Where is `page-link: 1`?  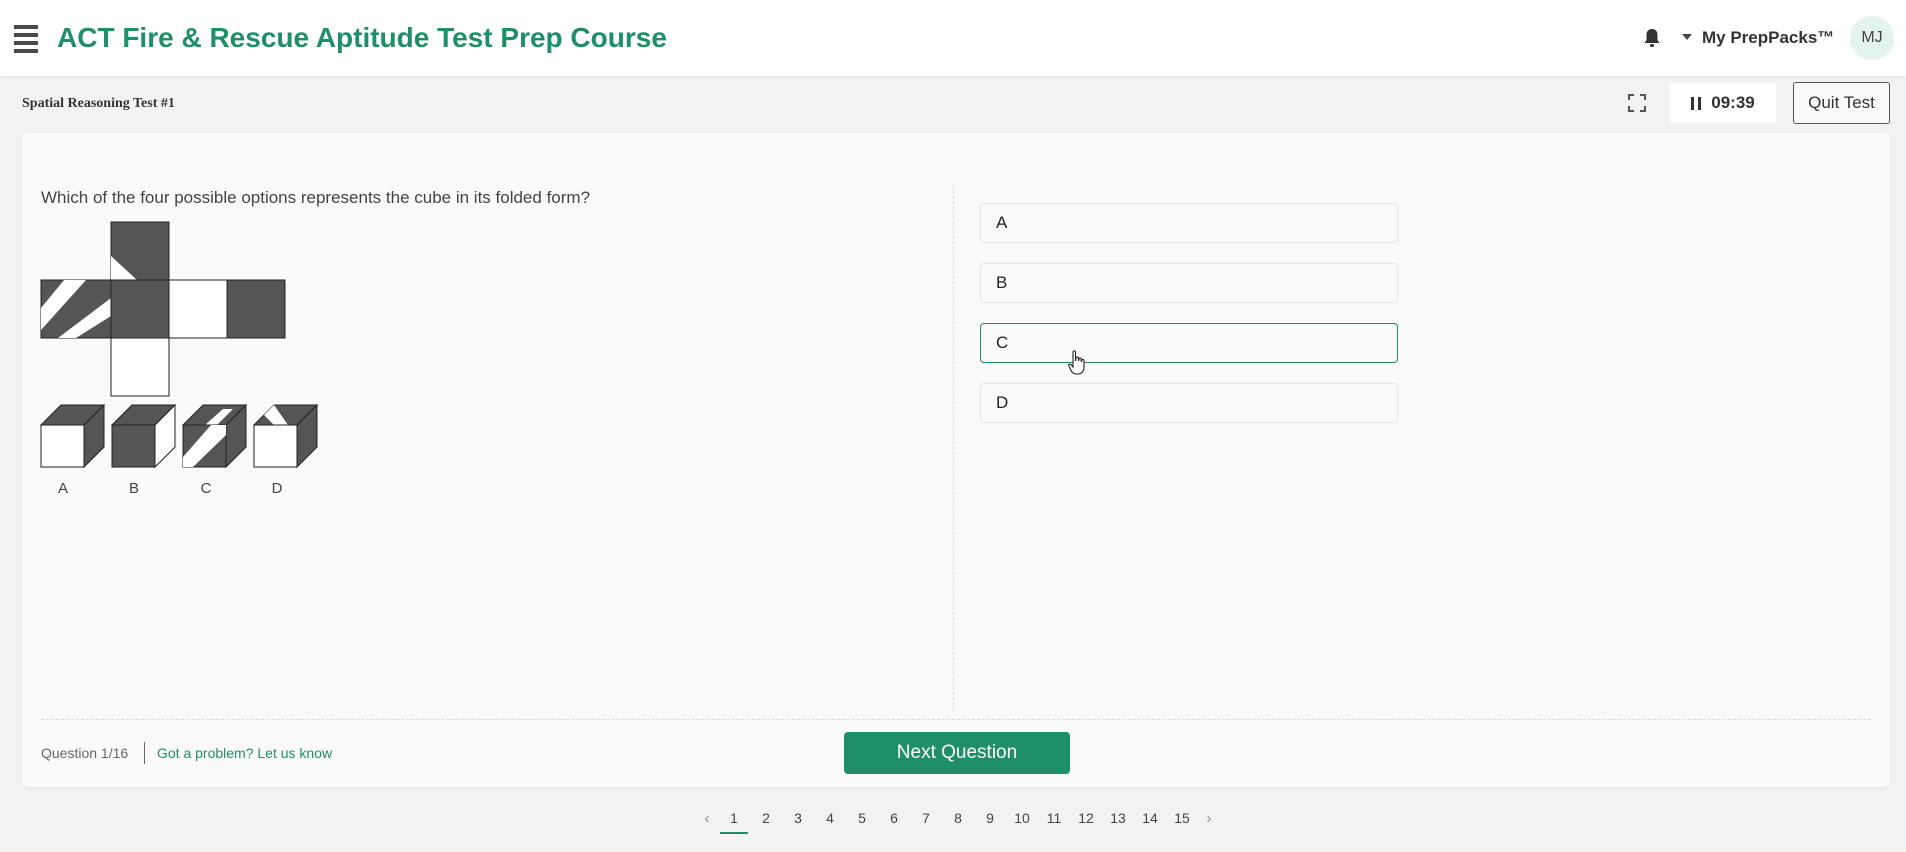 page-link: 1 is located at coordinates (734, 820).